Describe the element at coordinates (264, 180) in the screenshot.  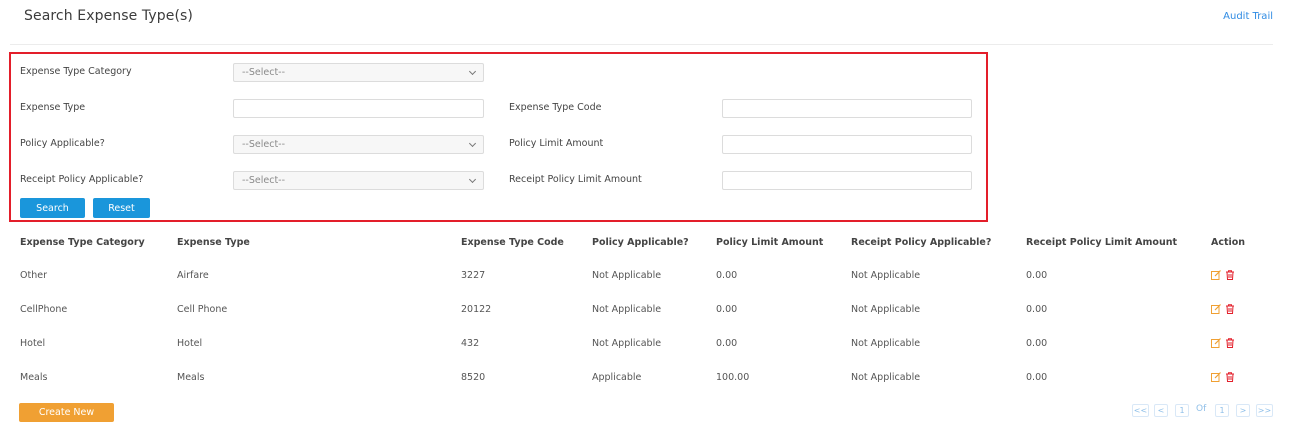
I see `receipt-policy-applicable-value: --Select--` at that location.